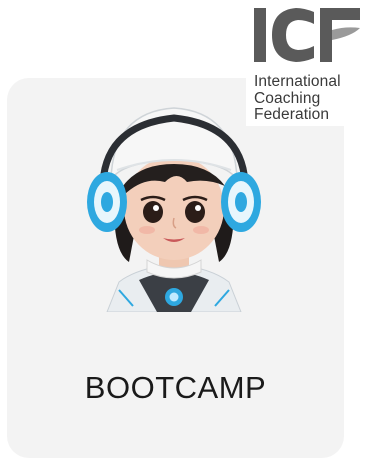 The height and width of the screenshot is (464, 366). What do you see at coordinates (175, 387) in the screenshot?
I see `card-label: BOOTCAMP` at bounding box center [175, 387].